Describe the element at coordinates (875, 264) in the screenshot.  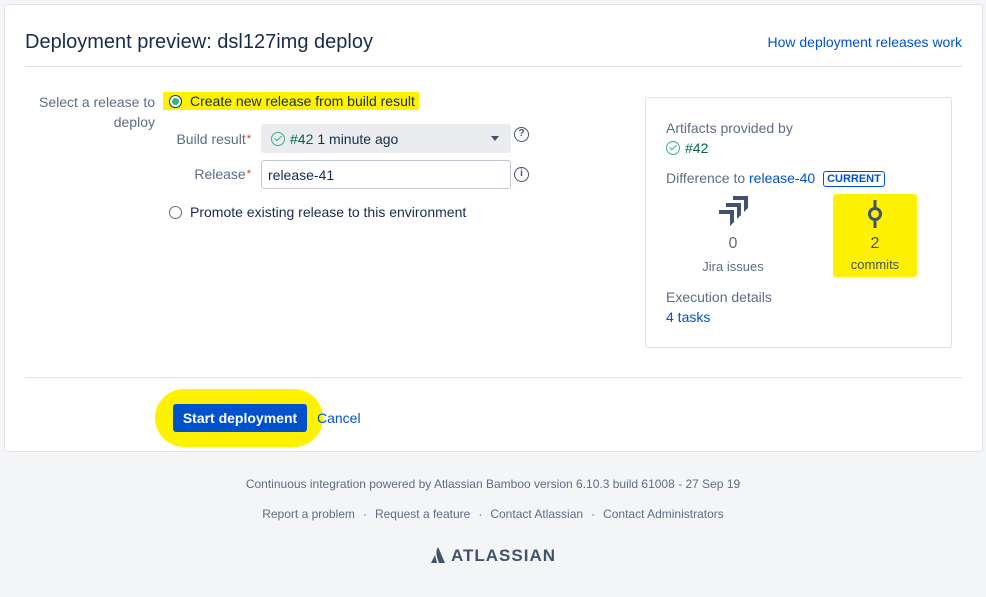
I see `commits-label: commits` at that location.